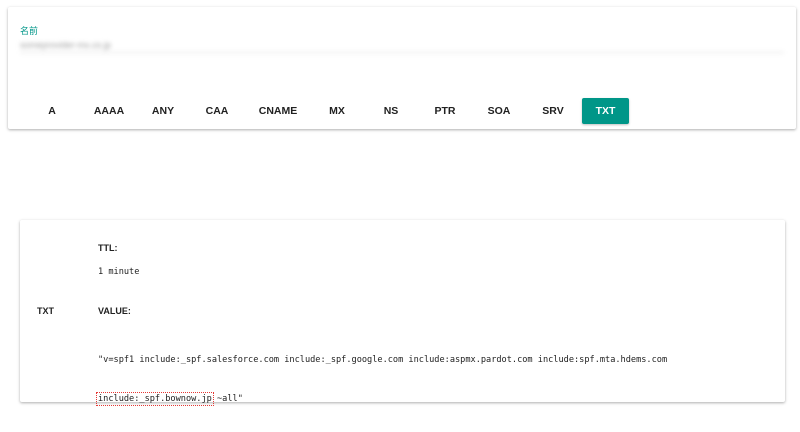 The height and width of the screenshot is (432, 800). What do you see at coordinates (52, 111) in the screenshot?
I see `type-button-a: A` at bounding box center [52, 111].